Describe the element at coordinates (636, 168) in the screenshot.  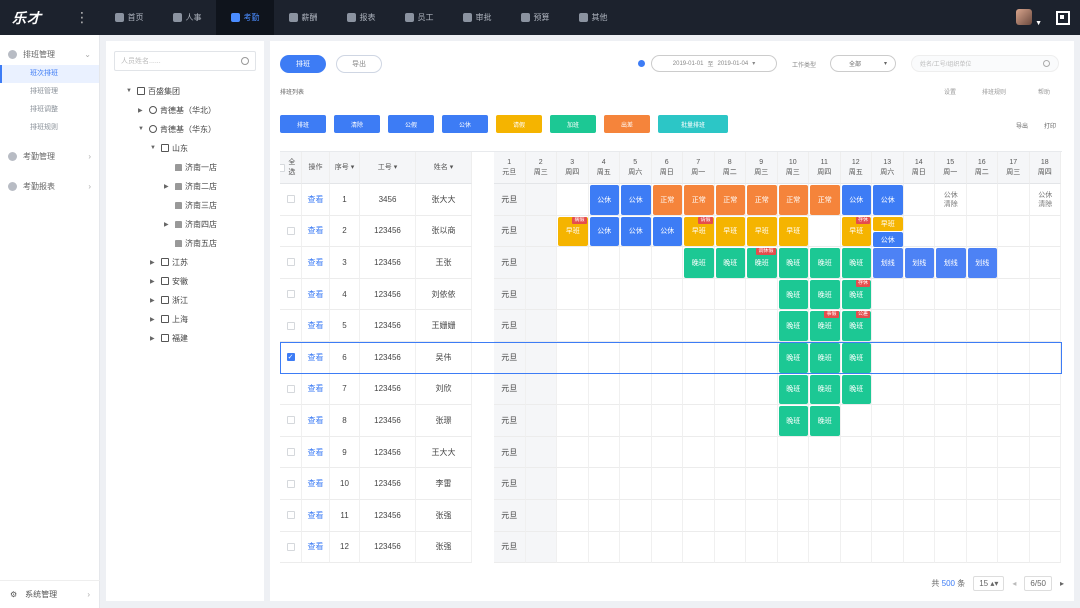
I see `day-header: 5 周六` at that location.